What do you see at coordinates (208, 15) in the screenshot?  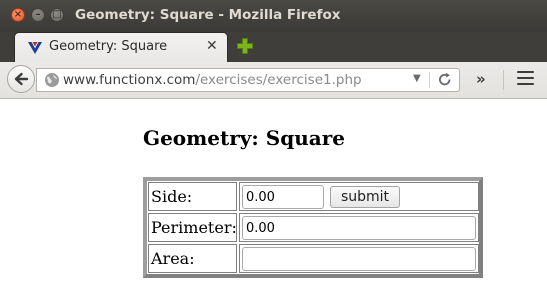 I see `window-title: Geometry: Square - Mozilla Firefox` at bounding box center [208, 15].